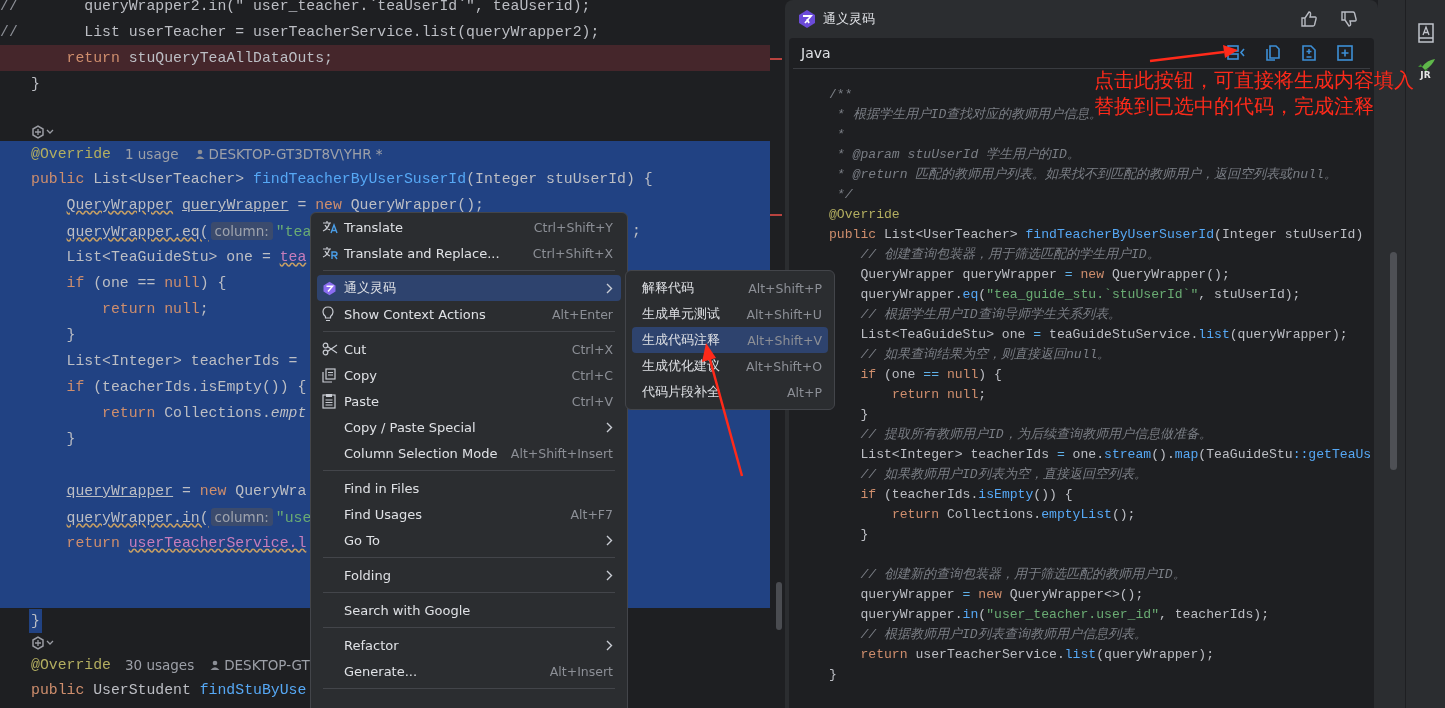 The height and width of the screenshot is (708, 1445). What do you see at coordinates (841, 94) in the screenshot?
I see `code-line: /**` at bounding box center [841, 94].